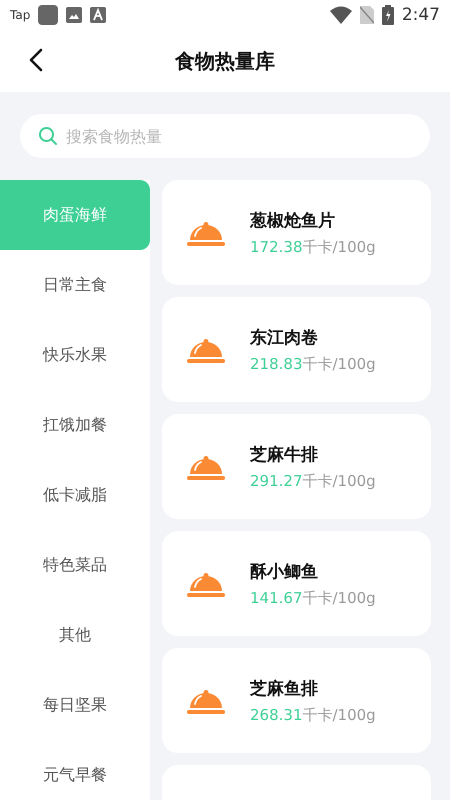 The height and width of the screenshot is (800, 450). Describe the element at coordinates (293, 221) in the screenshot. I see `food-name: 葱椒炝鱼片` at that location.